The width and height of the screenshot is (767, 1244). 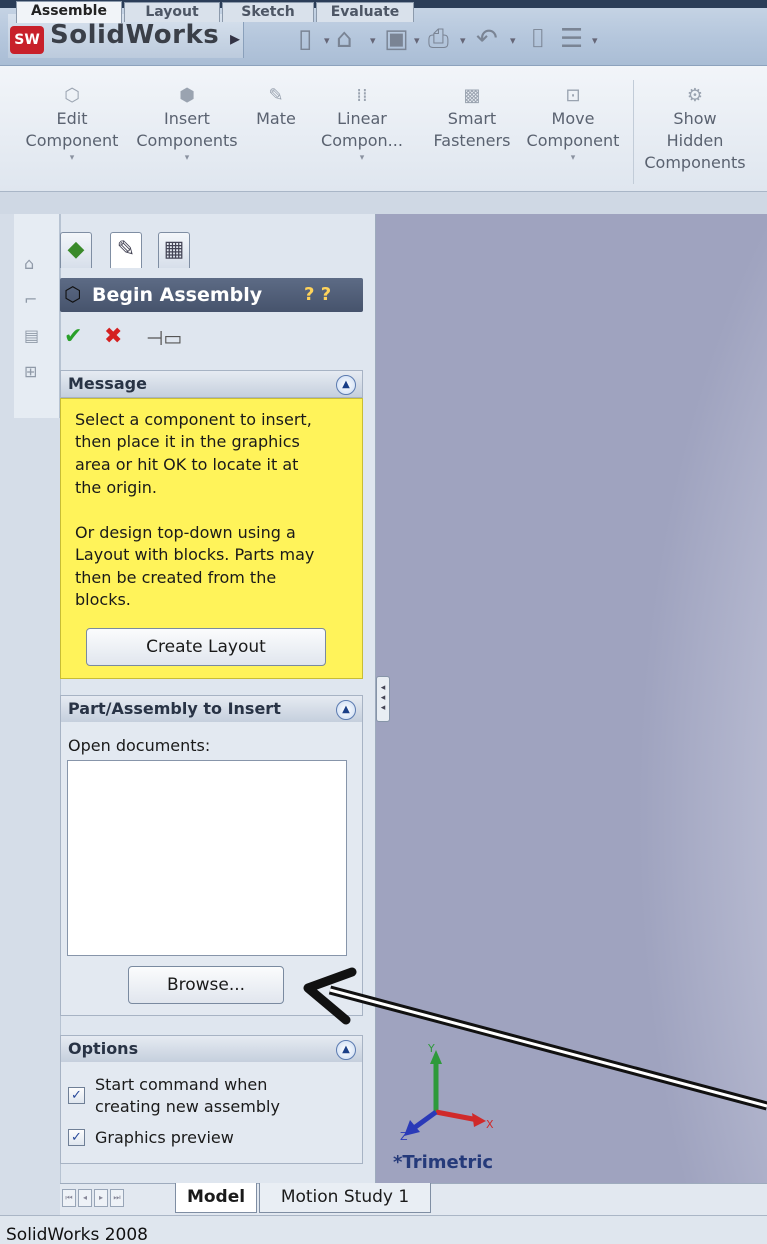 What do you see at coordinates (139, 745) in the screenshot?
I see `open-documents-label: Open documents:` at bounding box center [139, 745].